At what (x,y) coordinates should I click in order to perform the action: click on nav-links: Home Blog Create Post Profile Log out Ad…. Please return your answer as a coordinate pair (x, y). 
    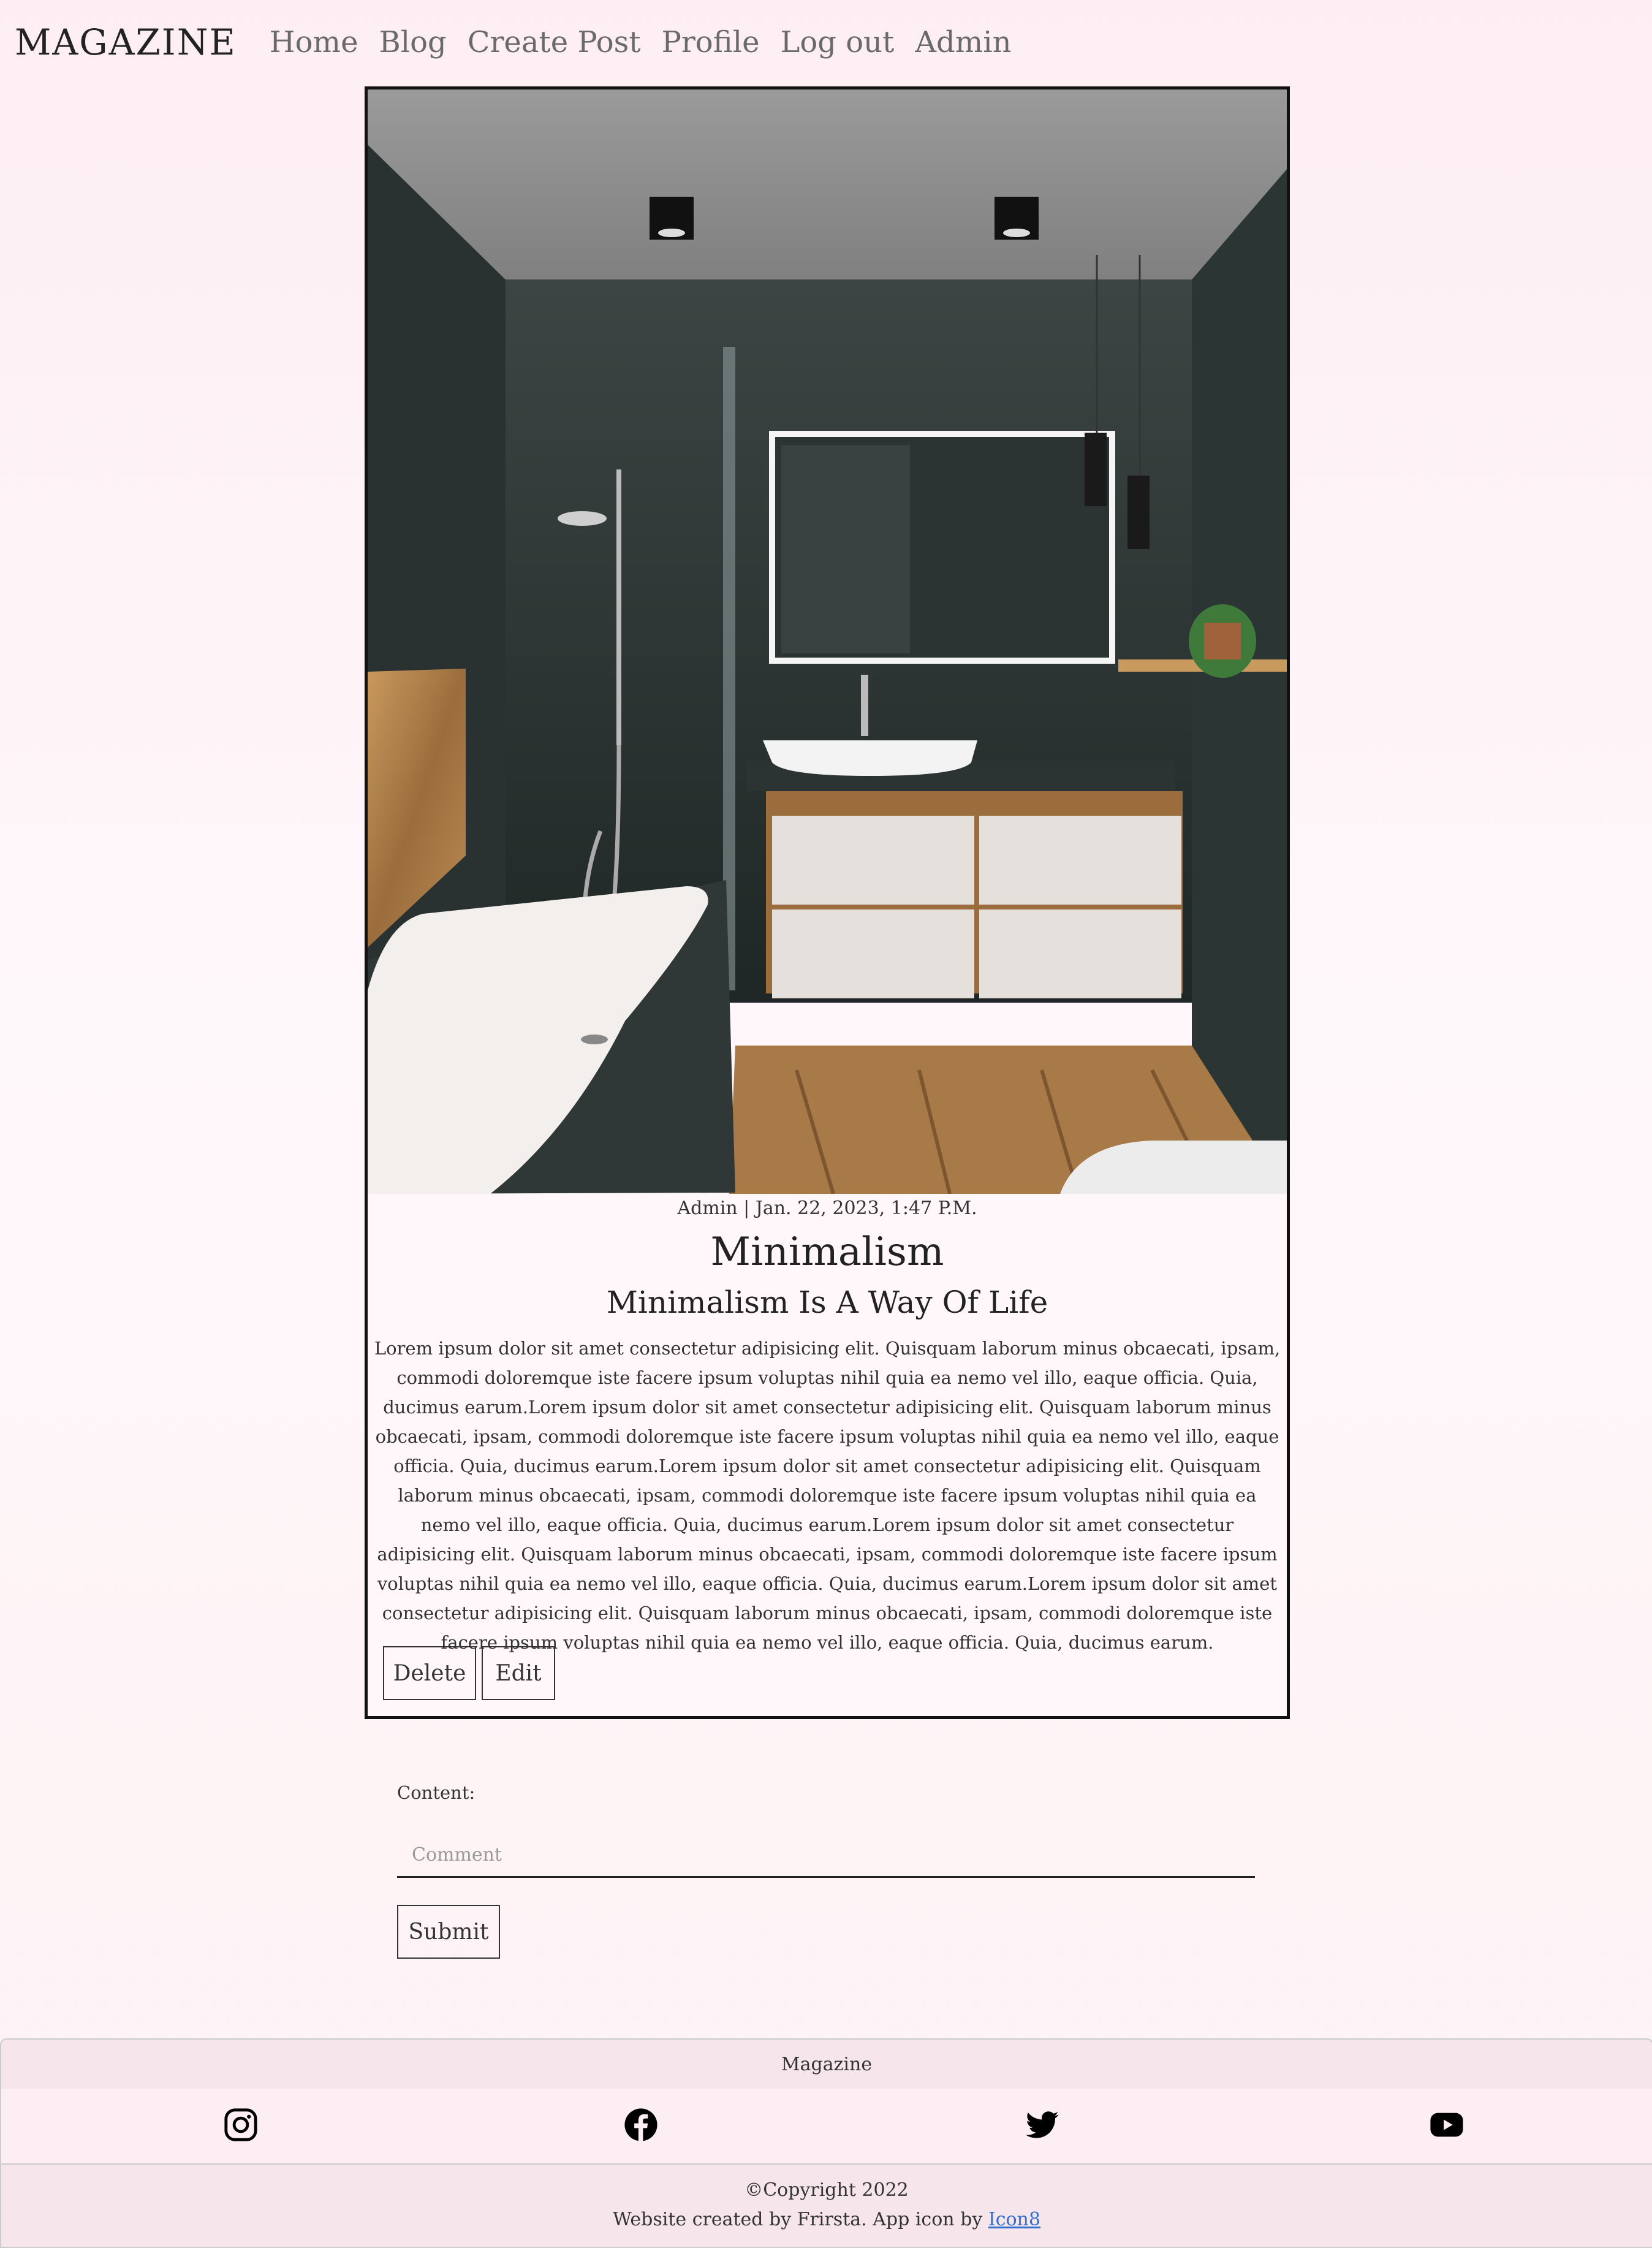
    Looking at the image, I should click on (630, 42).